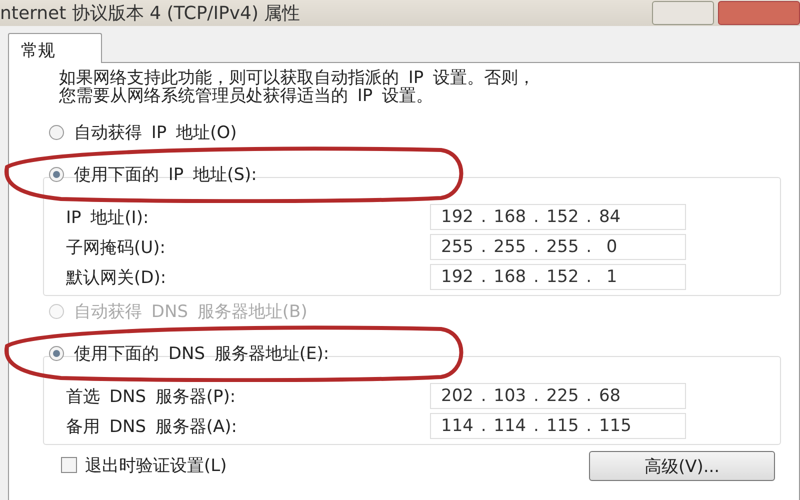 The width and height of the screenshot is (800, 500). I want to click on checkbox, so click(69, 465).